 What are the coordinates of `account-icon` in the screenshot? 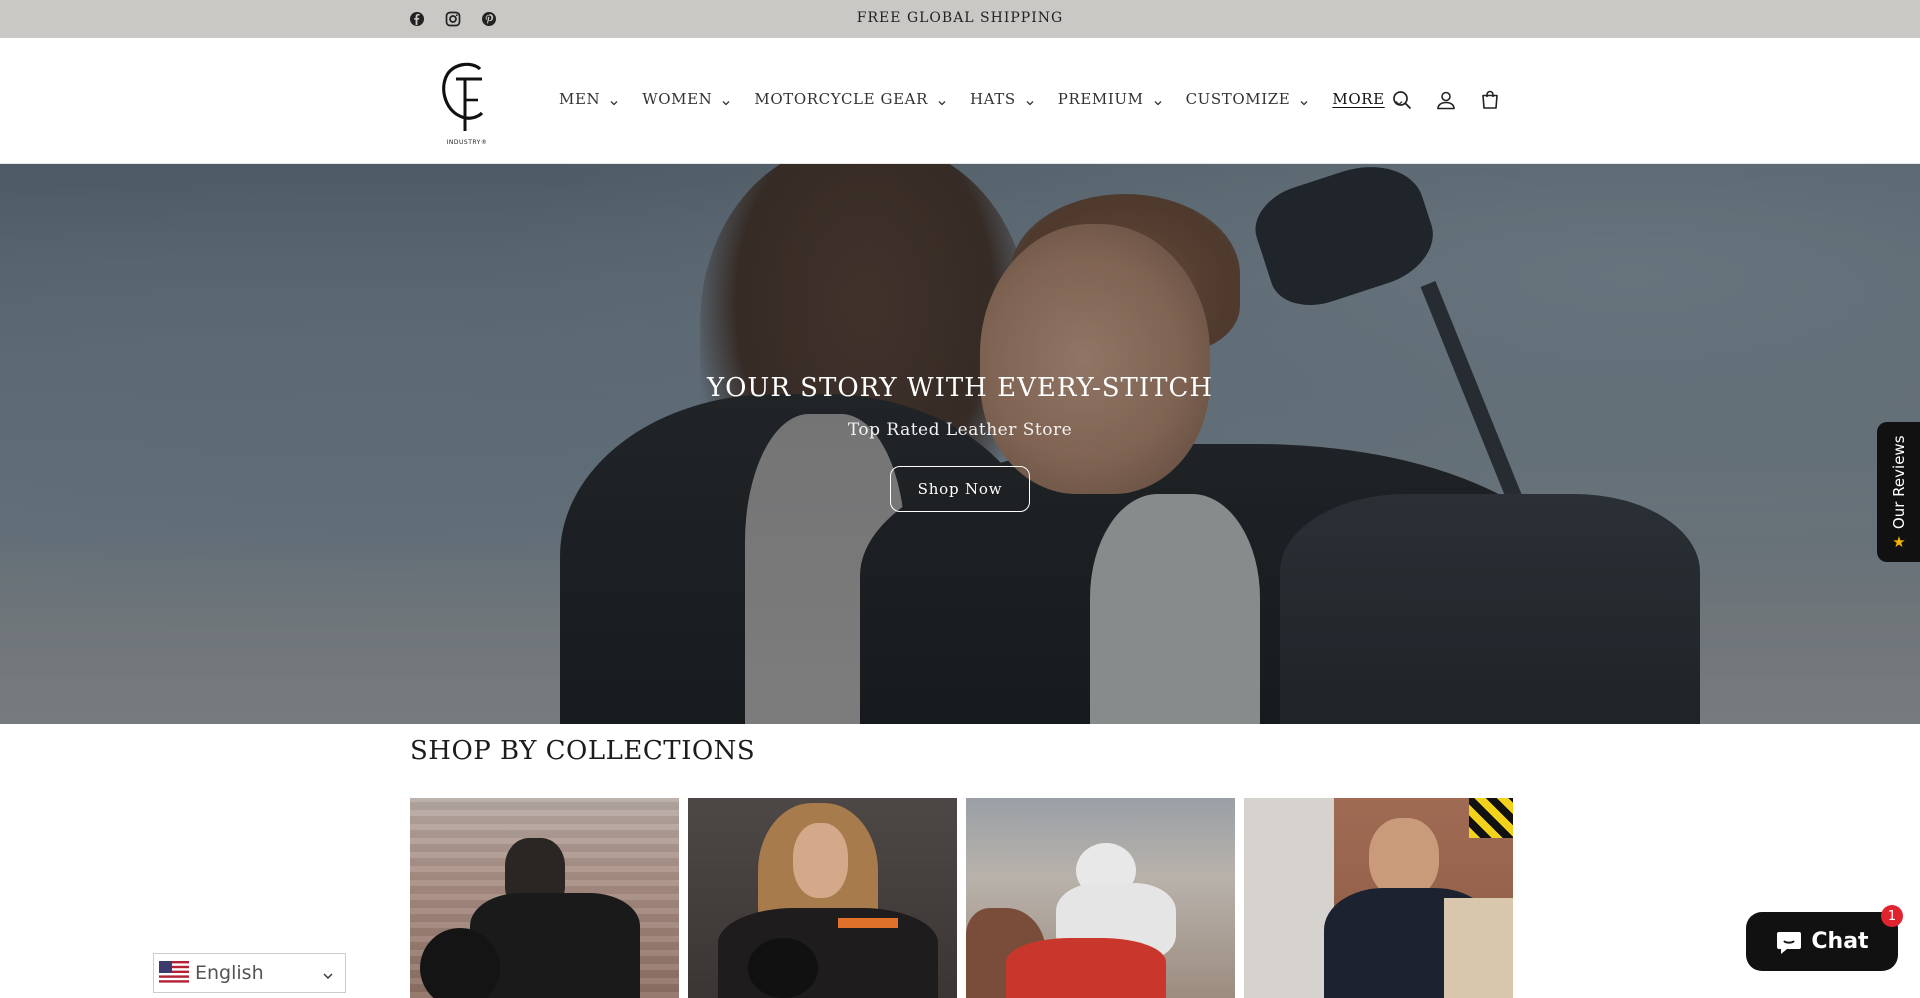 It's located at (1446, 100).